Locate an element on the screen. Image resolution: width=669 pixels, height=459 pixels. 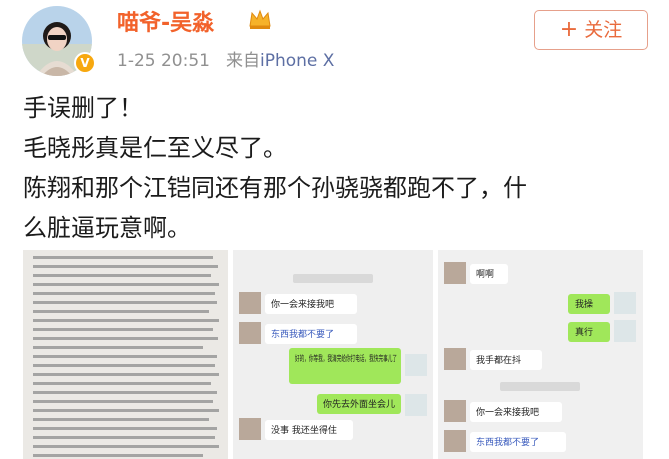
post-line: 么脏逼玩意啊。 is located at coordinates (107, 228).